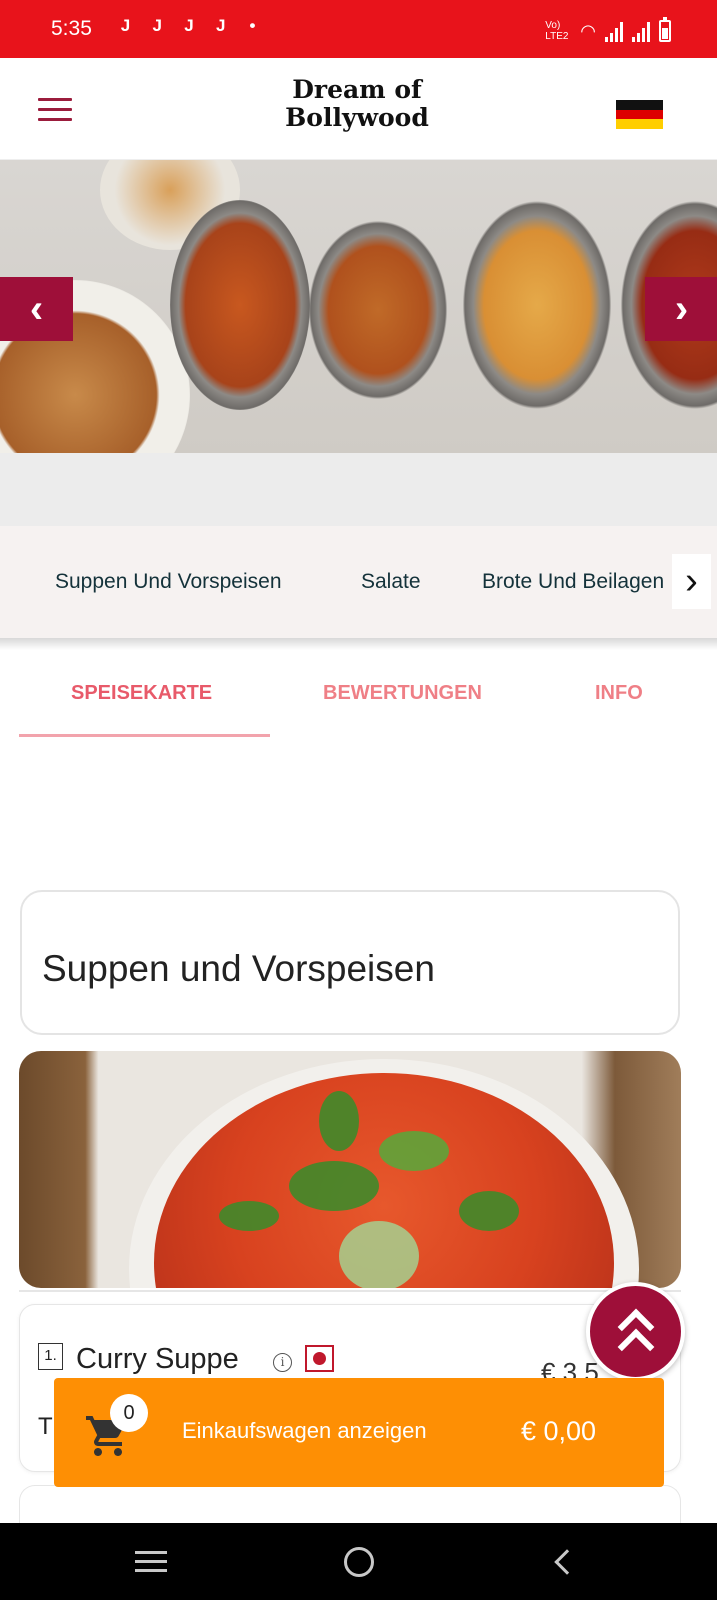 The height and width of the screenshot is (1600, 717). I want to click on wifi-icon: ◠, so click(588, 31).